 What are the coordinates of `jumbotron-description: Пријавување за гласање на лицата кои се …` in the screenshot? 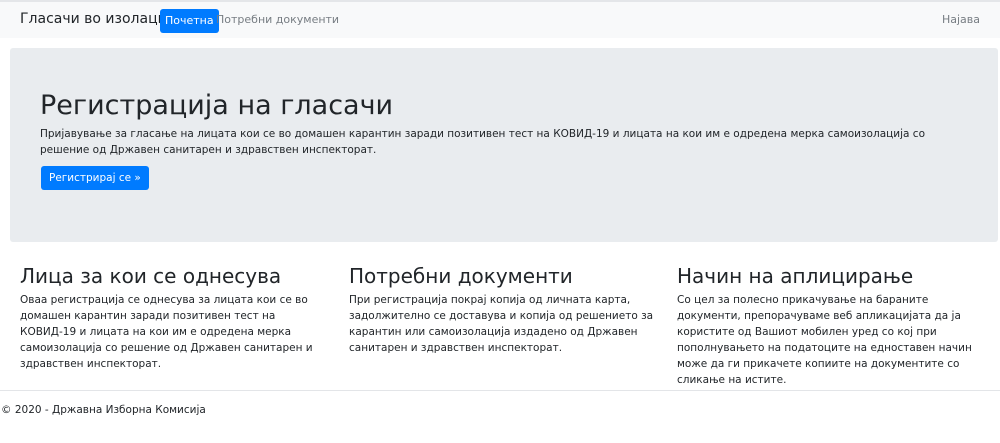 It's located at (482, 142).